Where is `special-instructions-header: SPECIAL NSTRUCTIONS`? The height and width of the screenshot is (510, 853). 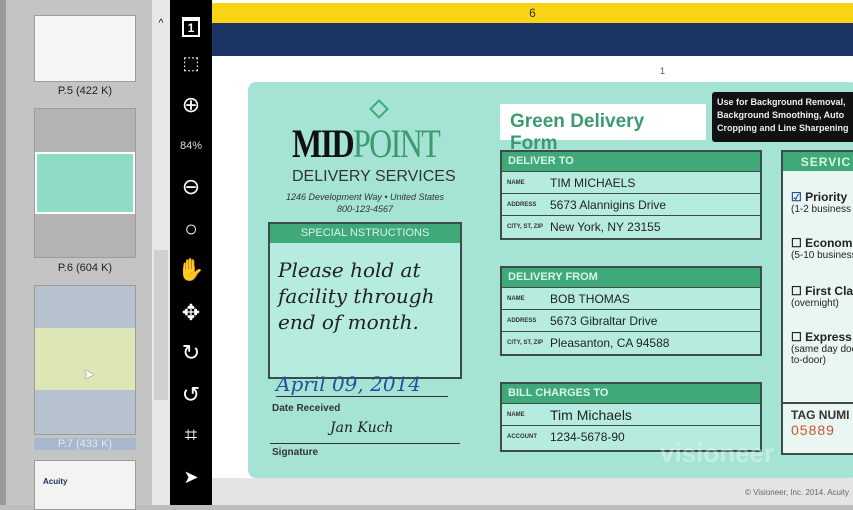
special-instructions-header: SPECIAL NSTRUCTIONS is located at coordinates (365, 233).